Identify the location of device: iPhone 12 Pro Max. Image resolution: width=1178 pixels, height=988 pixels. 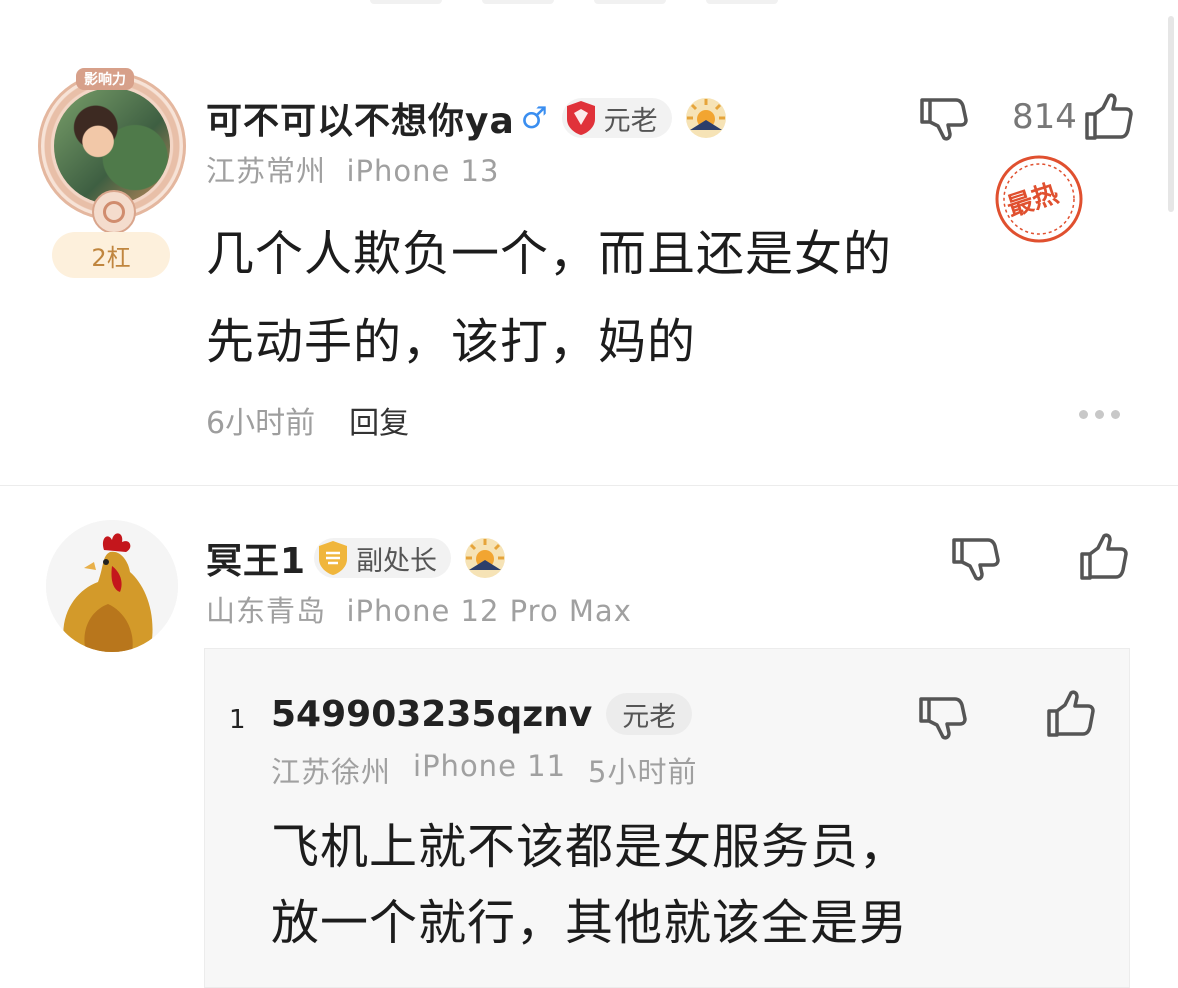
(489, 611).